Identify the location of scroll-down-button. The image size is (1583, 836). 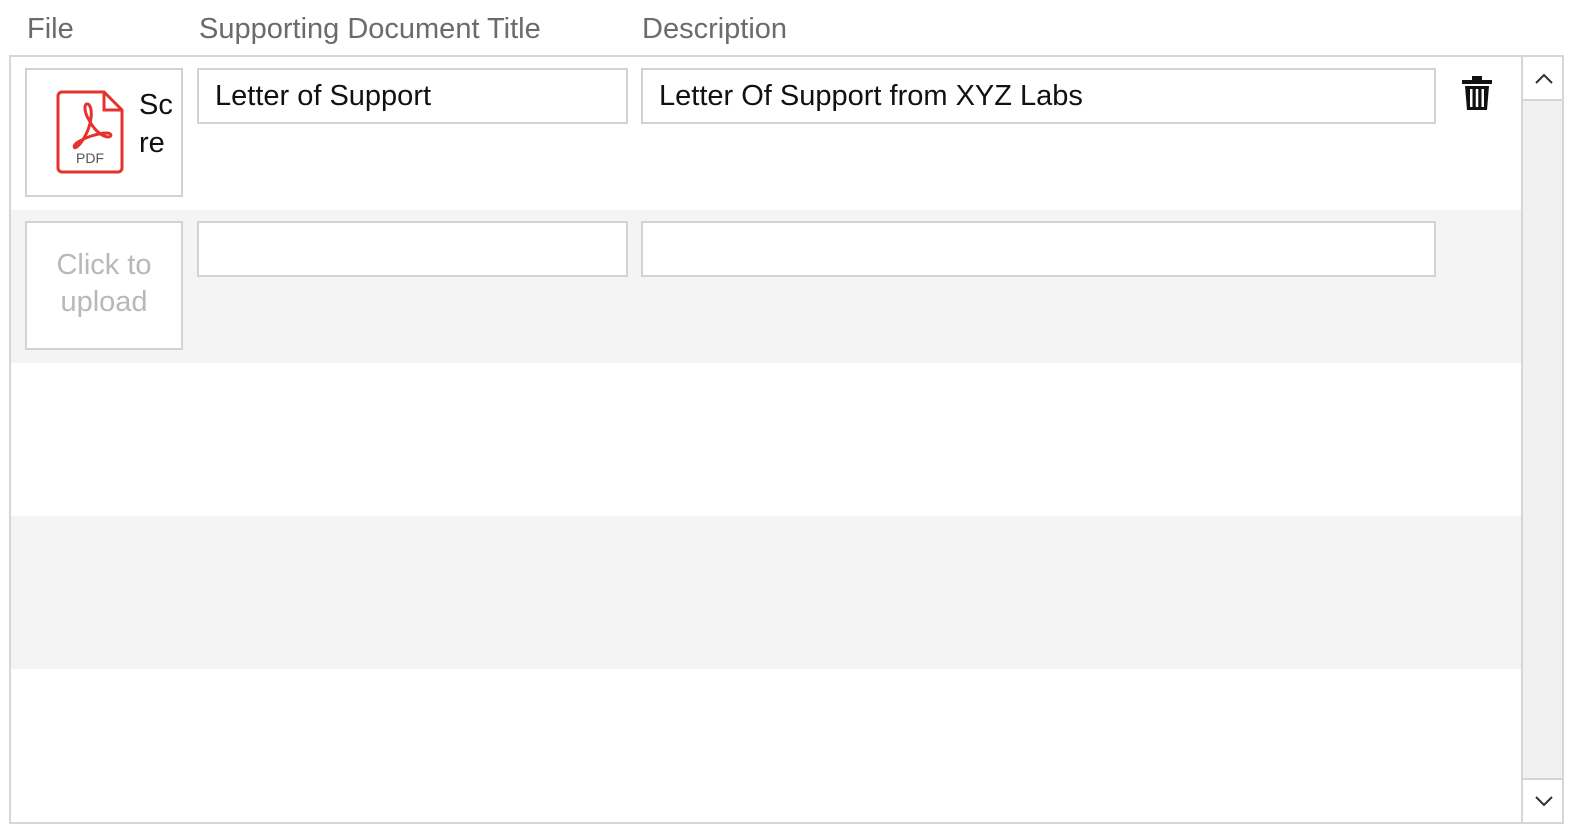
(1542, 800).